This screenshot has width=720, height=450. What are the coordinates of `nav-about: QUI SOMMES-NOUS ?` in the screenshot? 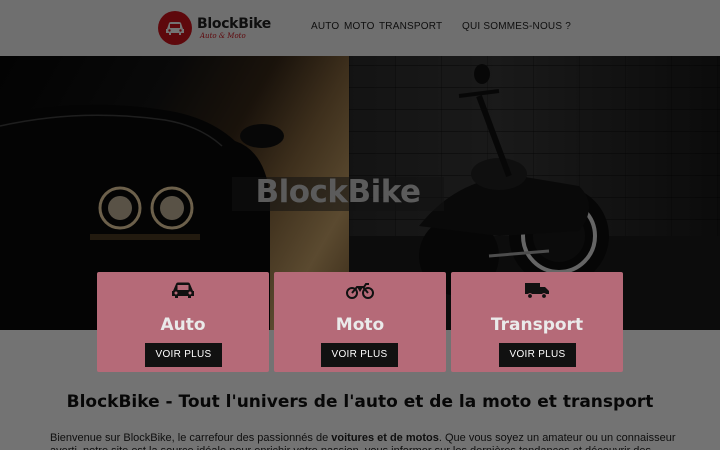 It's located at (516, 26).